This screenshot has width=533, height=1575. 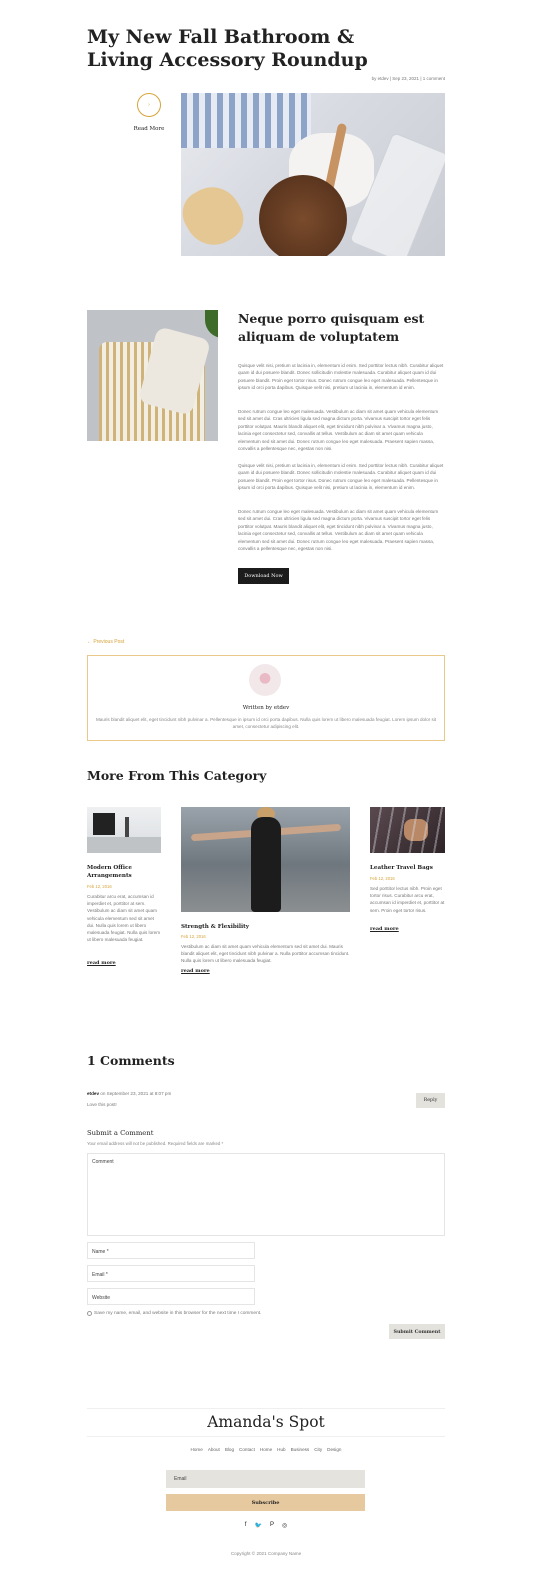 I want to click on website-field: Website, so click(x=171, y=1296).